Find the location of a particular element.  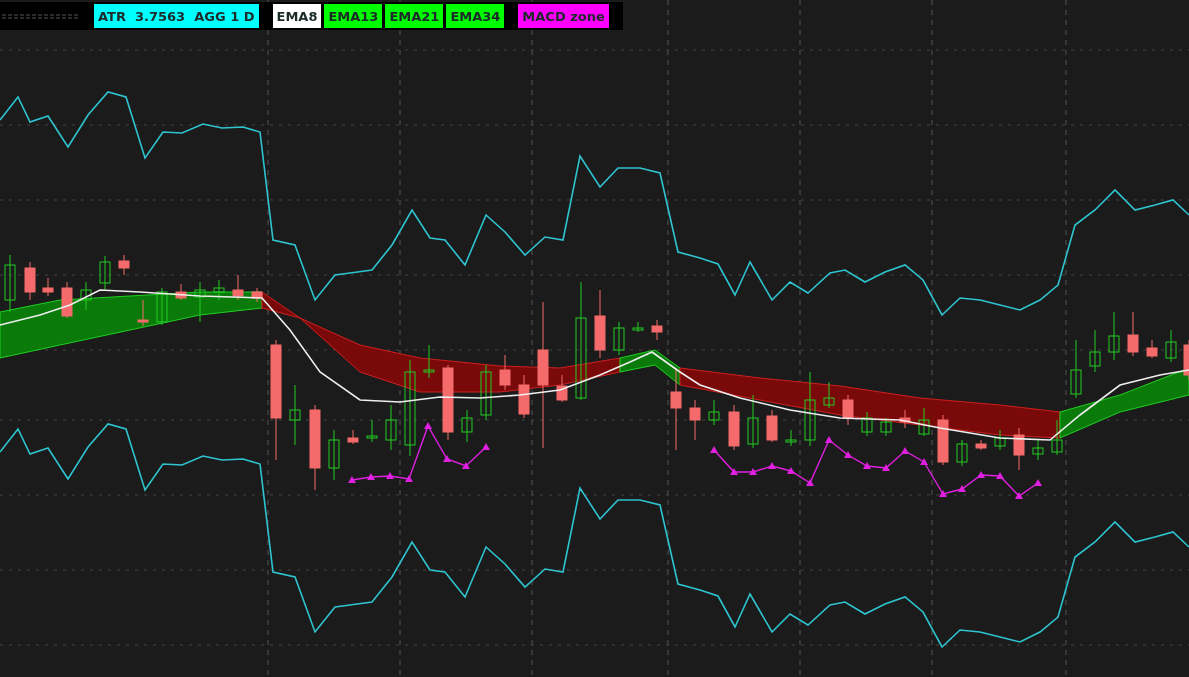

legend-label: EMA34 is located at coordinates (475, 16).